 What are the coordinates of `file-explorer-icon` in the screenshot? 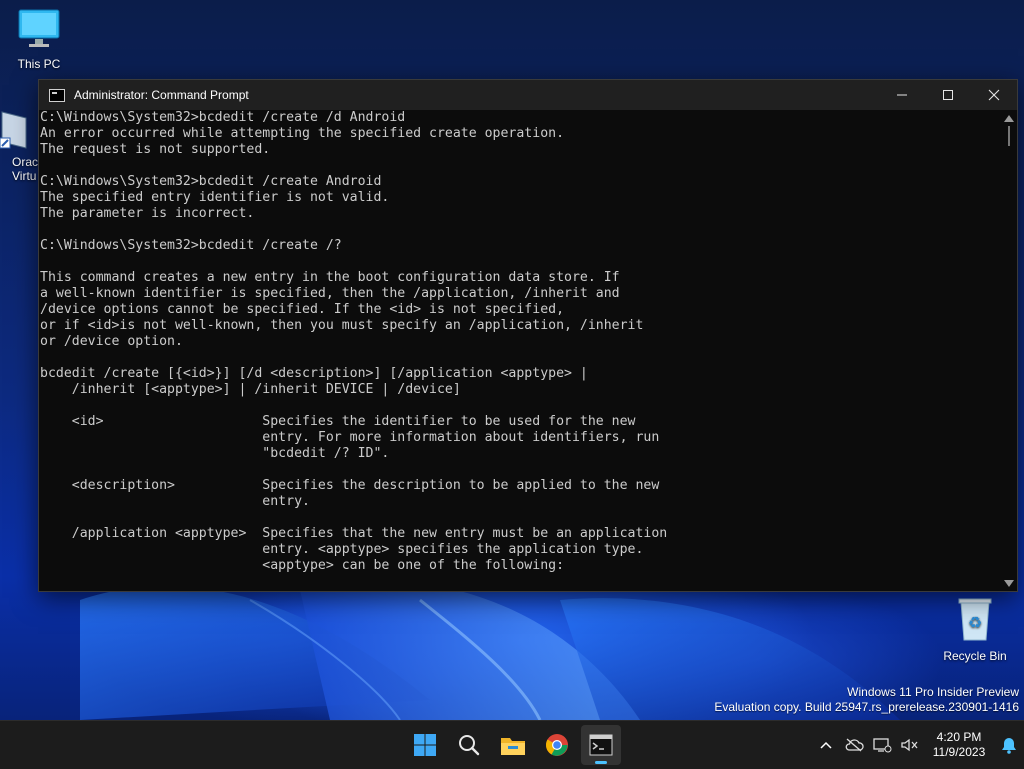 It's located at (513, 746).